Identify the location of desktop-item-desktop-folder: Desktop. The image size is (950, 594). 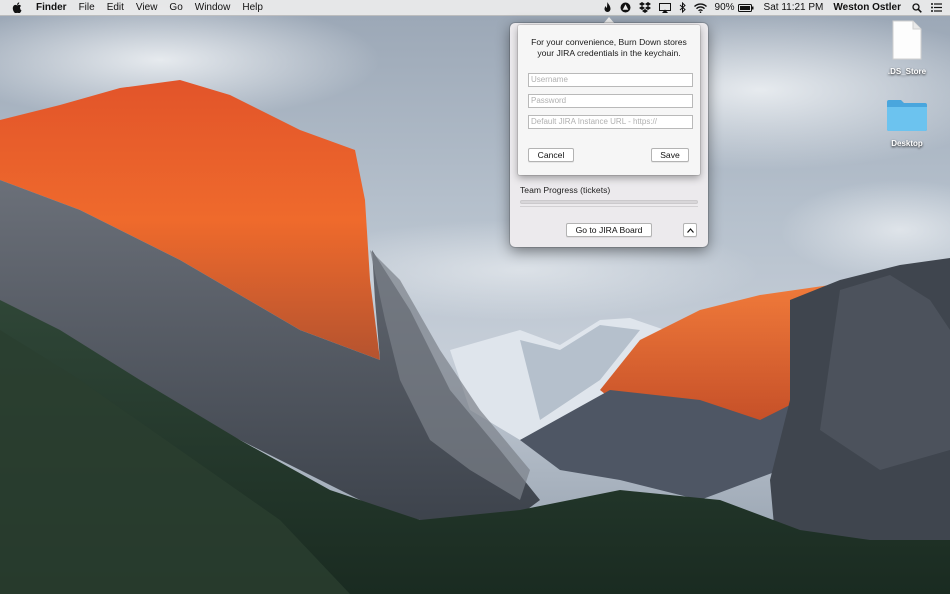
(907, 123).